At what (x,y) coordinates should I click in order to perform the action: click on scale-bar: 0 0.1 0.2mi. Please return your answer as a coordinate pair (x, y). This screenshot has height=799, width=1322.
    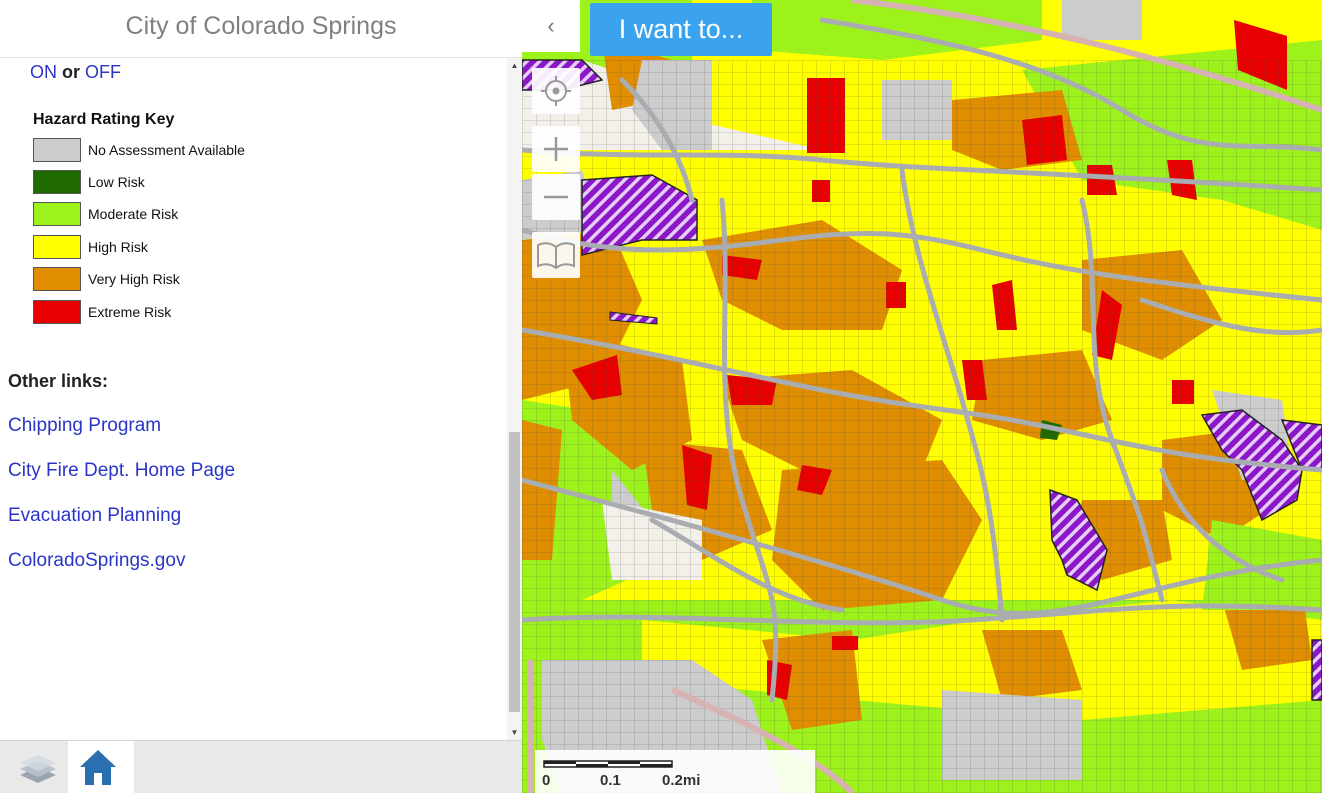
    Looking at the image, I should click on (675, 771).